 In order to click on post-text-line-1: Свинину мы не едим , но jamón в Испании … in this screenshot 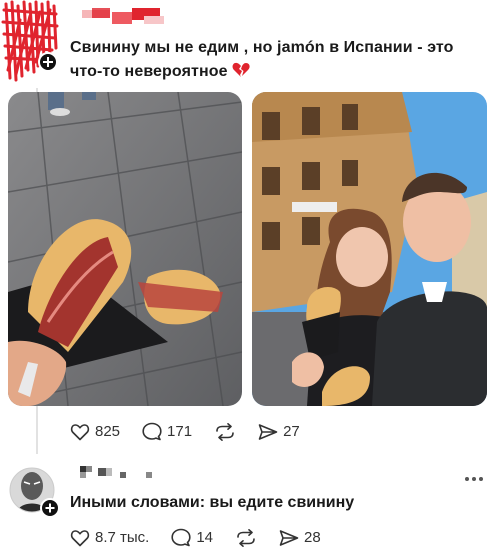, I will do `click(262, 47)`.